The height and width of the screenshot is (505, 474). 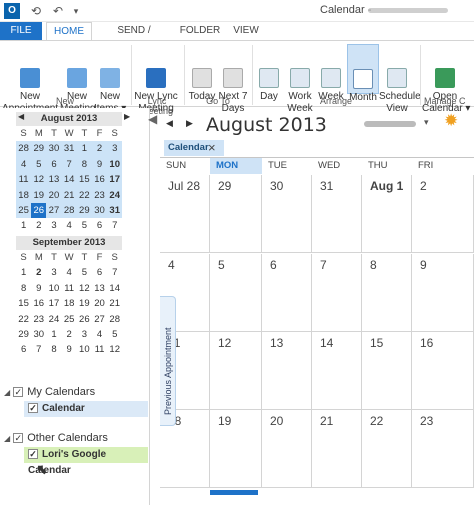 What do you see at coordinates (337, 293) in the screenshot?
I see `month-day-cell: 7` at bounding box center [337, 293].